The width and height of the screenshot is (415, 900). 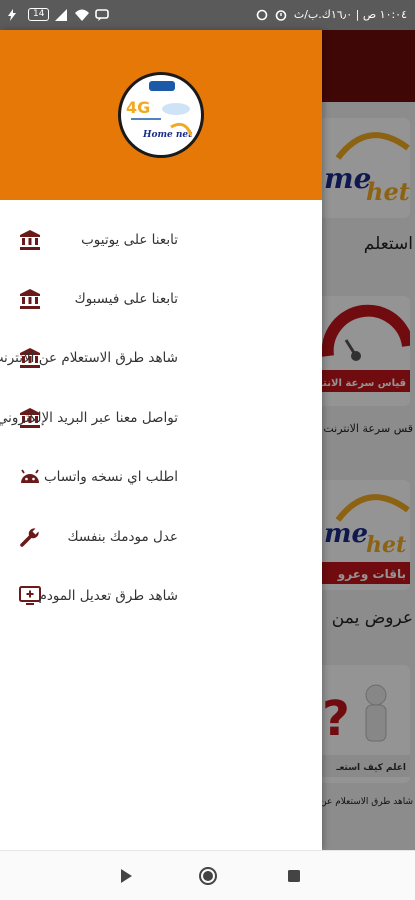 I want to click on home-circle-icon, so click(x=208, y=876).